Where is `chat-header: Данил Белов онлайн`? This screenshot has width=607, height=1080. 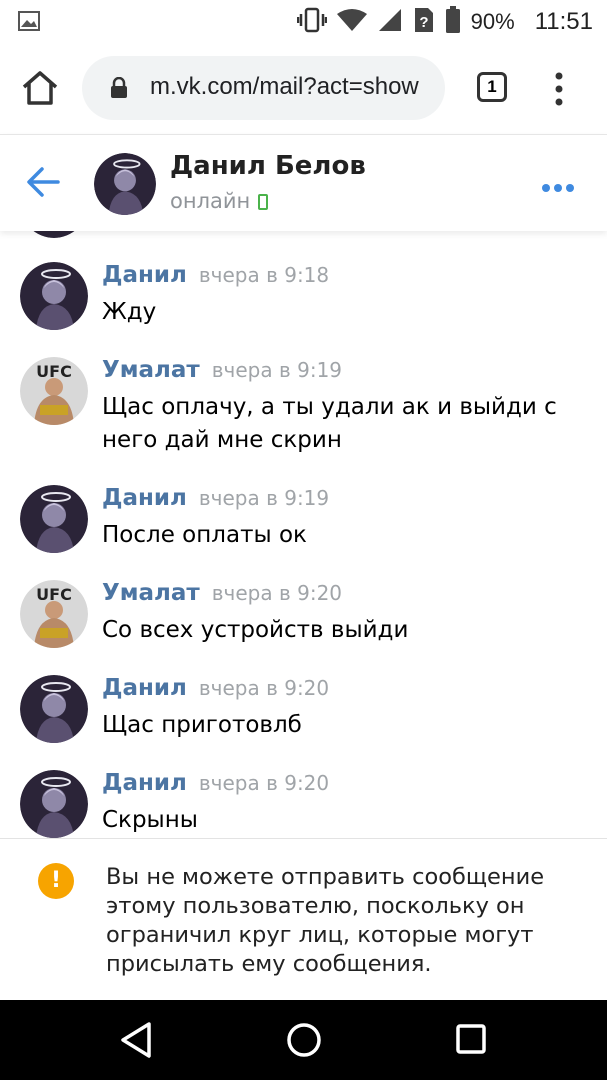
chat-header: Данил Белов онлайн is located at coordinates (303, 182).